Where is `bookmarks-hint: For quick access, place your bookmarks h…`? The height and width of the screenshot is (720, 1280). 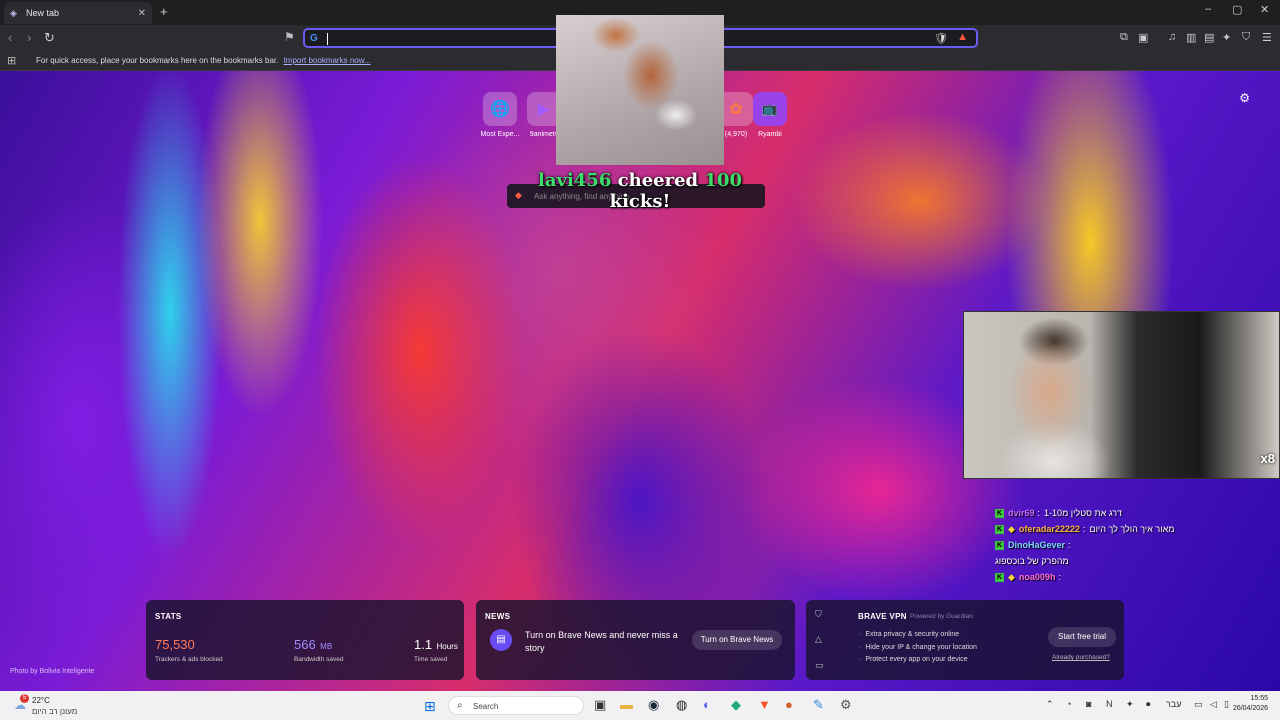
bookmarks-hint: For quick access, place your bookmarks h… is located at coordinates (157, 60).